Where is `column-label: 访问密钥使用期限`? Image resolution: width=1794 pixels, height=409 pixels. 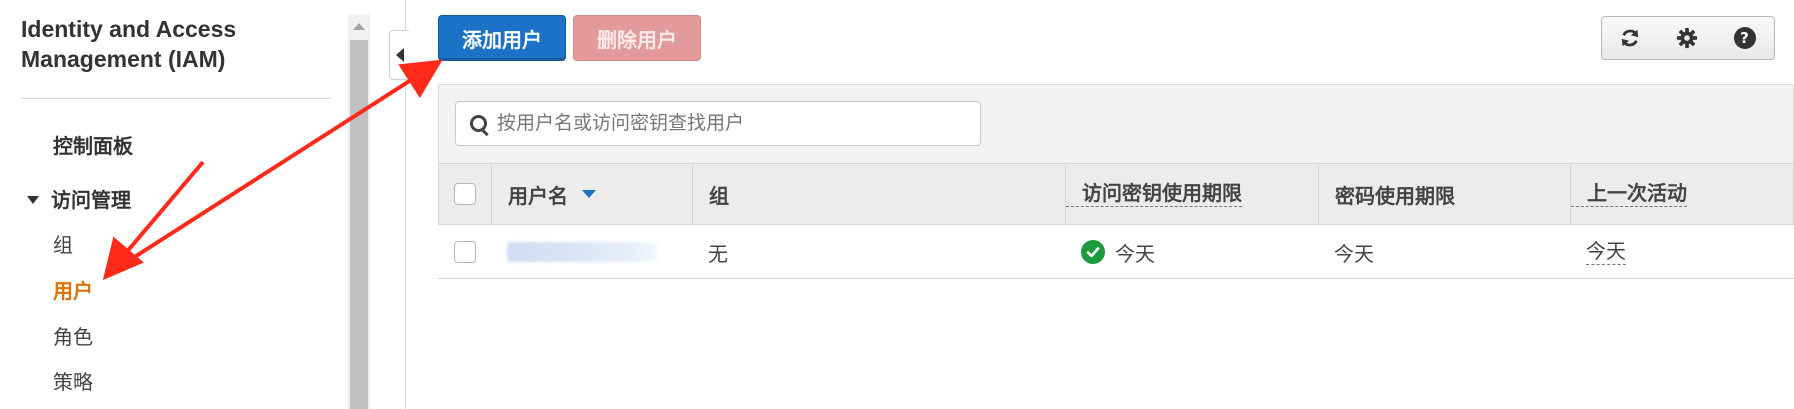 column-label: 访问密钥使用期限 is located at coordinates (1154, 194).